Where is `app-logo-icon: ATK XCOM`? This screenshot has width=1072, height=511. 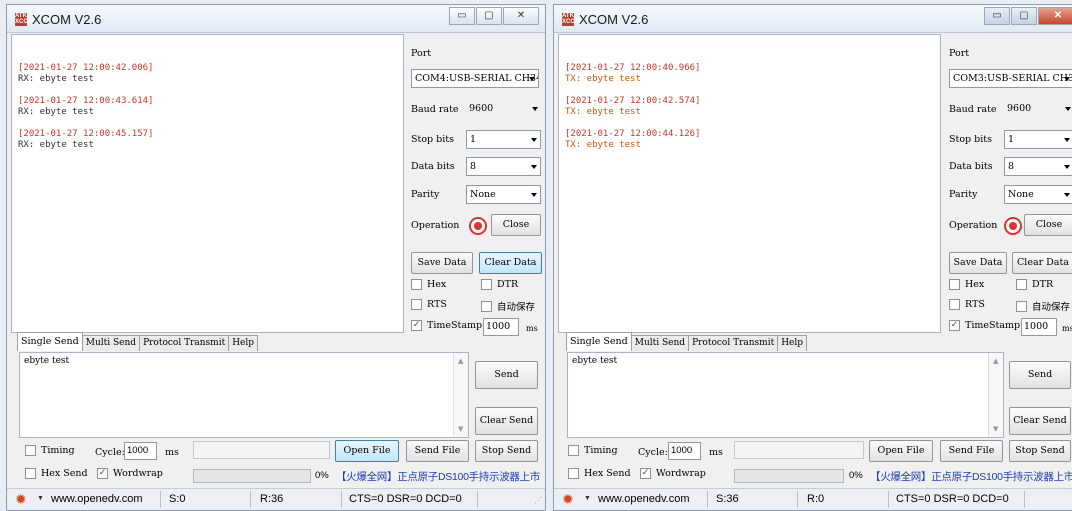 app-logo-icon: ATK XCOM is located at coordinates (24, 19).